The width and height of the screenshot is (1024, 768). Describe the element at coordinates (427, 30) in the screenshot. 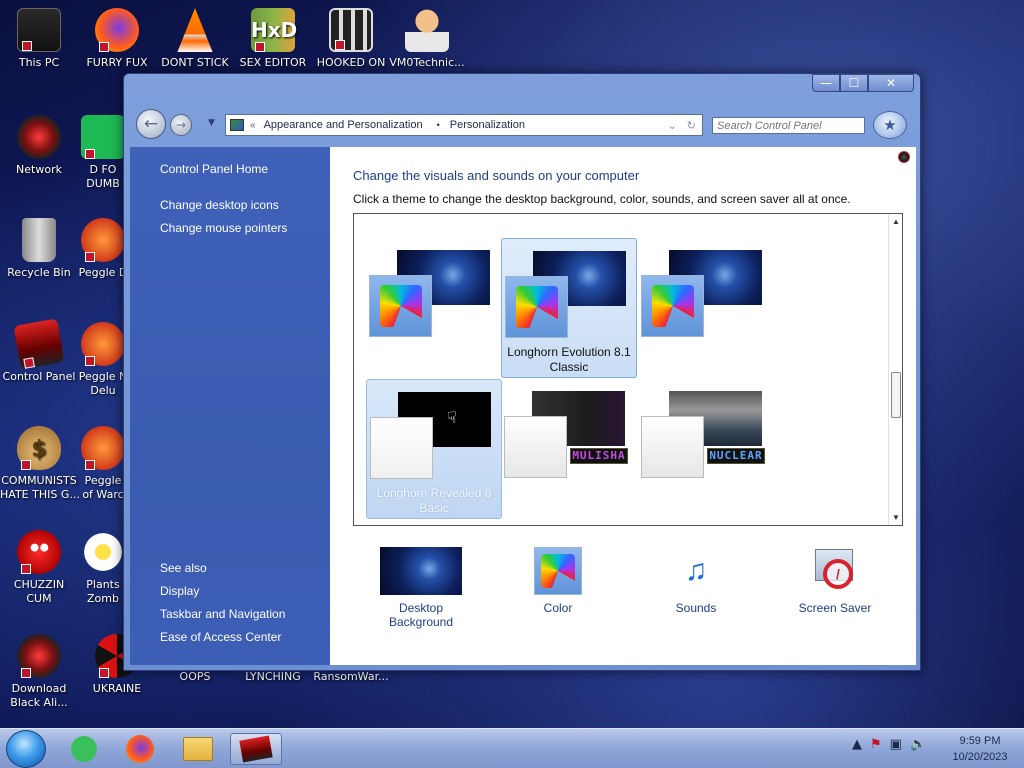

I see `technician-icon` at that location.